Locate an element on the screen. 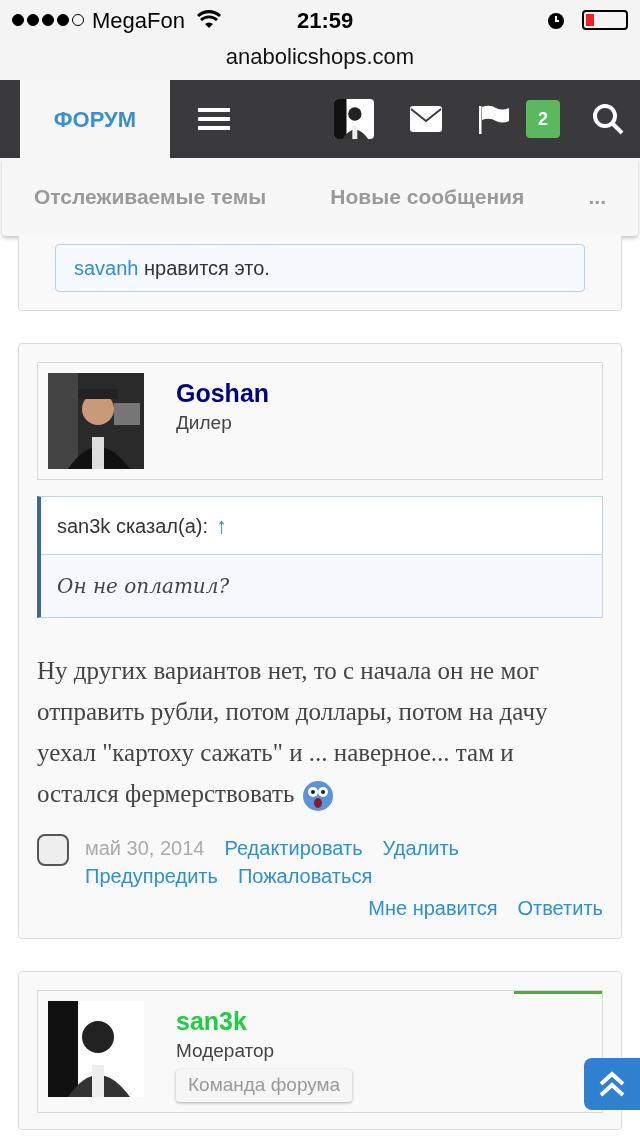 The image size is (640, 1136). action-link: Удалить is located at coordinates (420, 848).